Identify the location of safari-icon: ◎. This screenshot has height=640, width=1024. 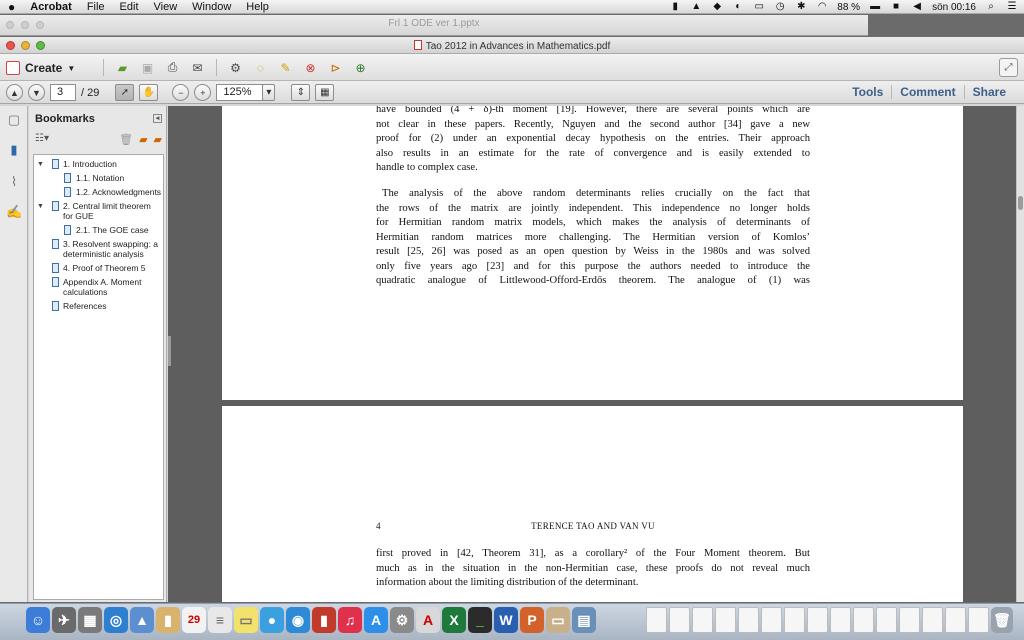
(116, 620).